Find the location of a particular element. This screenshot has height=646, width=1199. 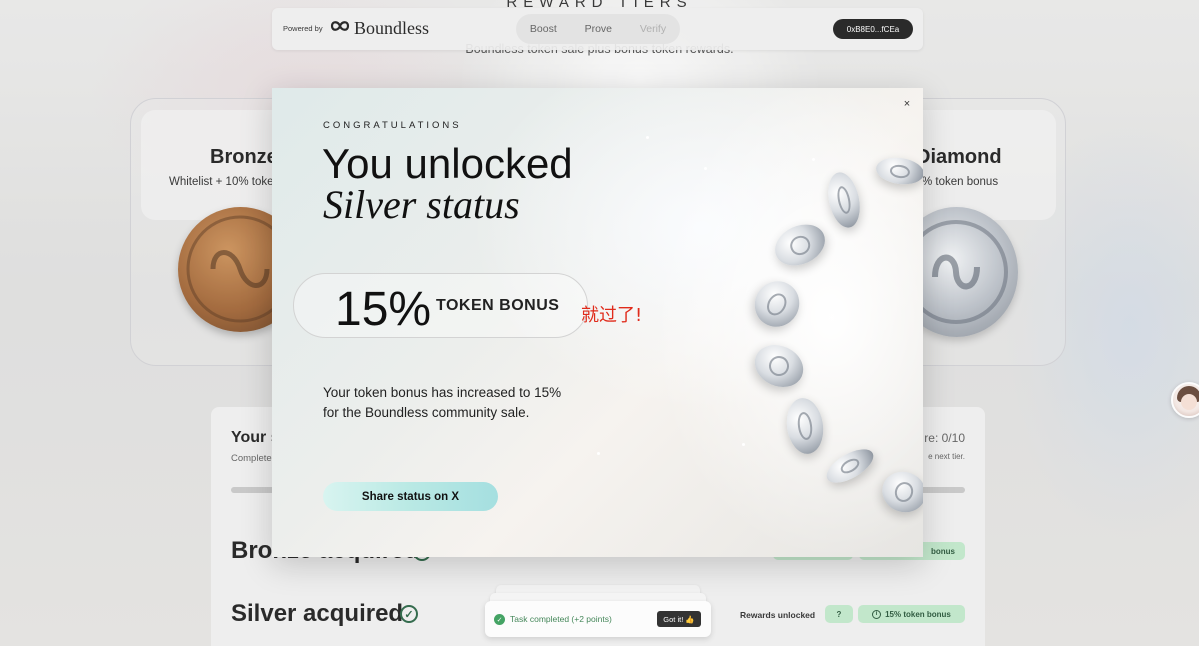

handwritten-annotation: 就过了! is located at coordinates (612, 315).